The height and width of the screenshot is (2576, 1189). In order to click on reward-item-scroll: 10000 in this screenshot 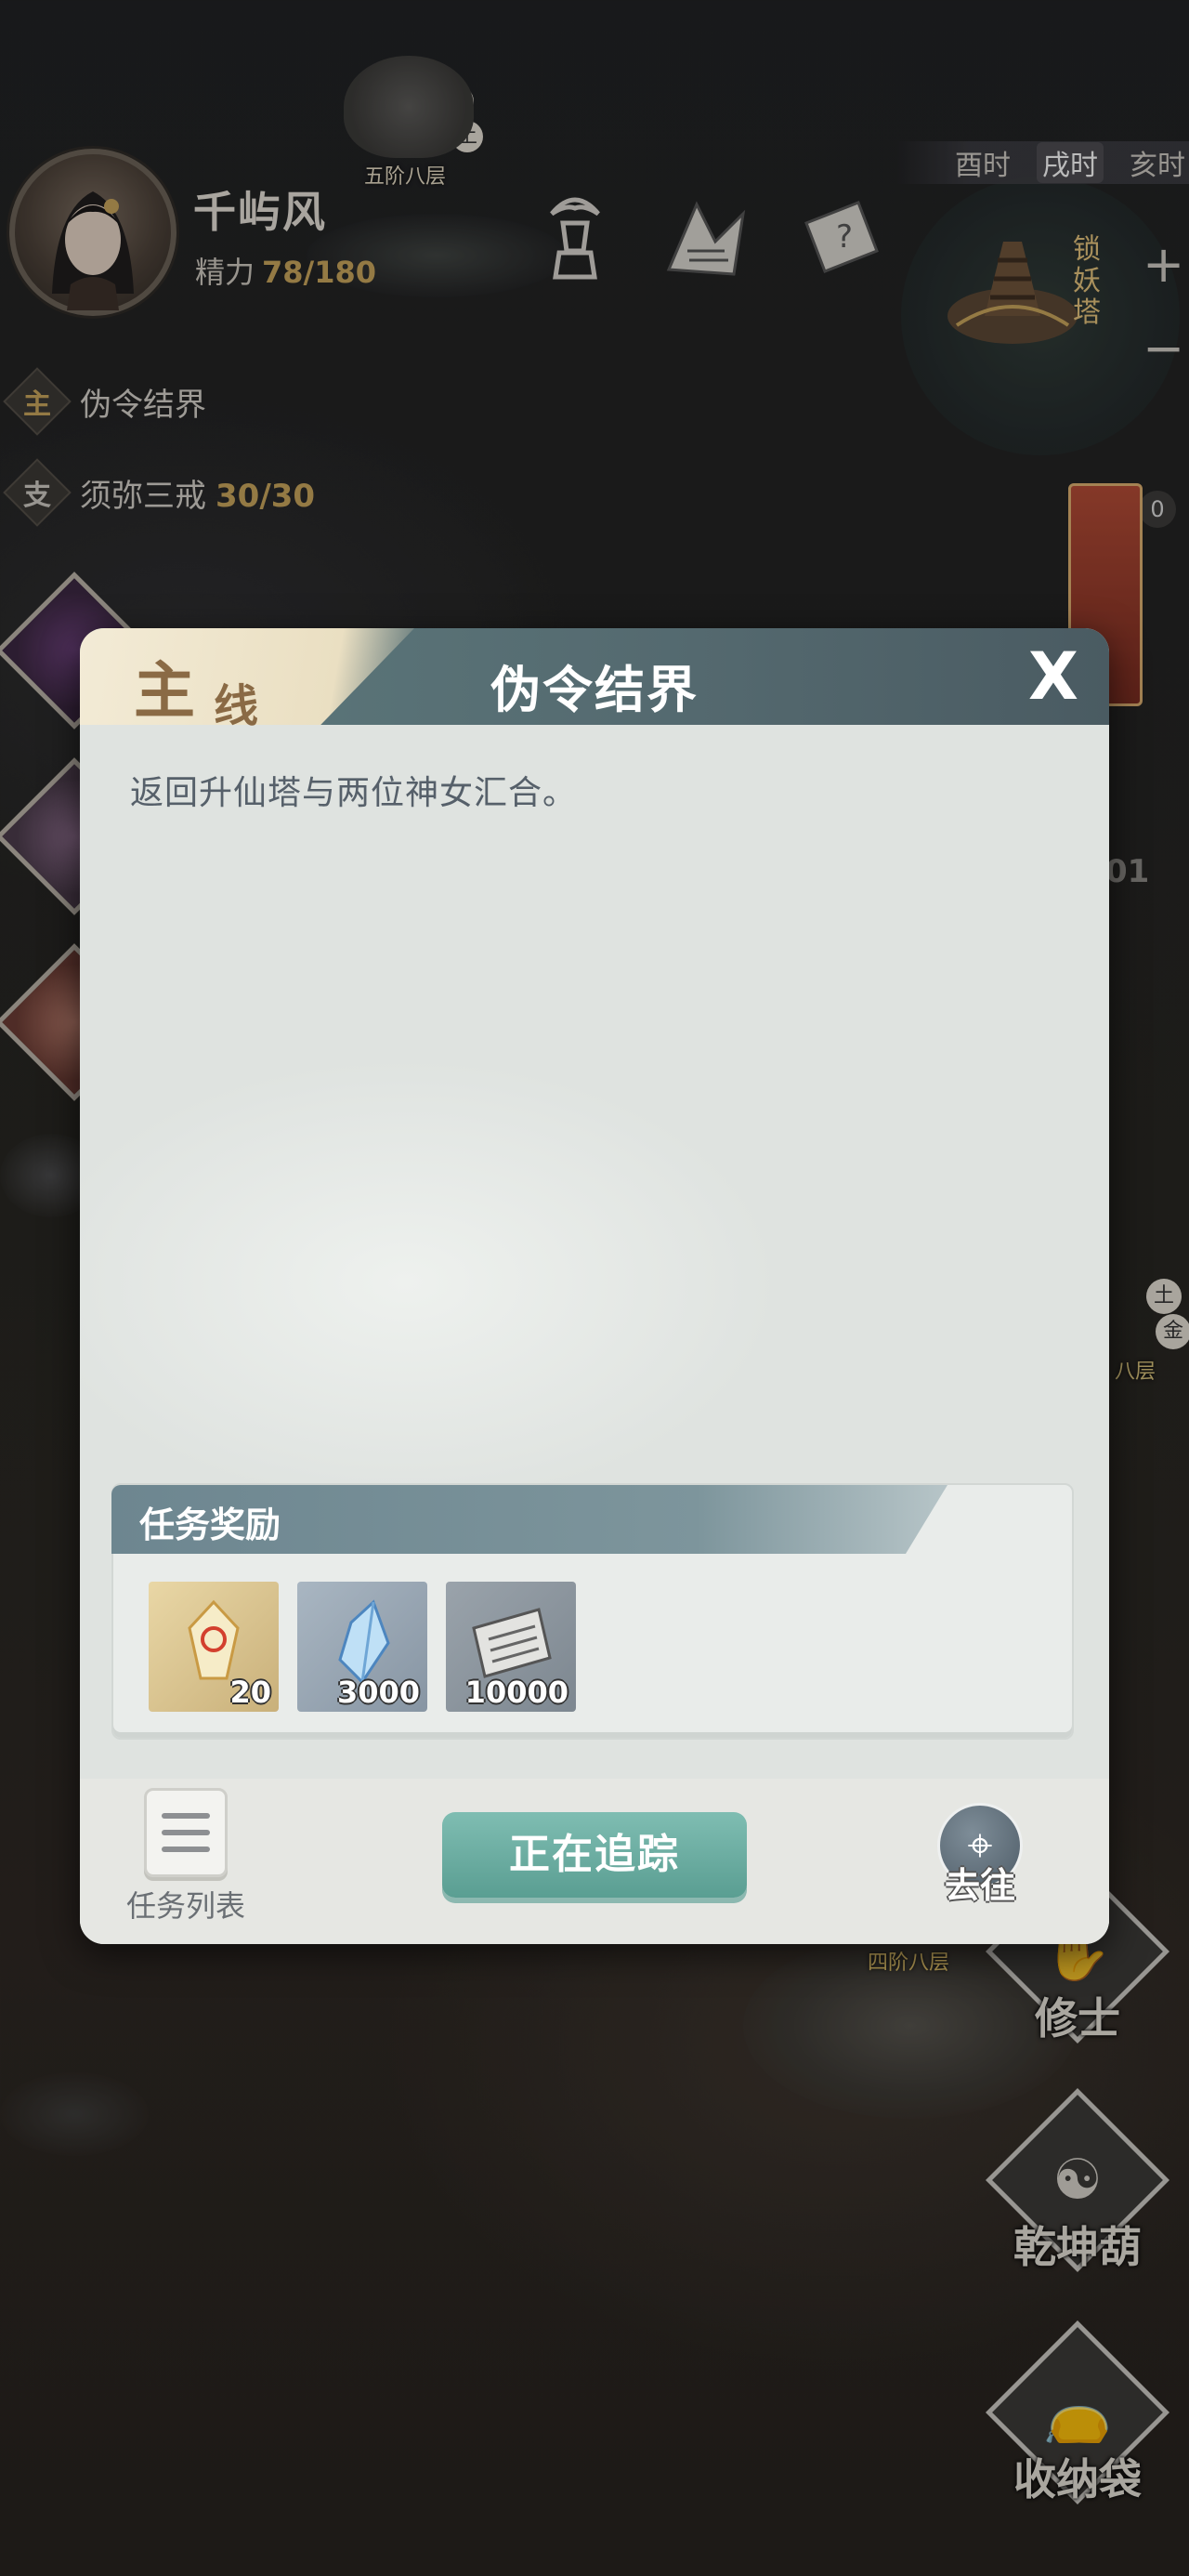, I will do `click(511, 1647)`.